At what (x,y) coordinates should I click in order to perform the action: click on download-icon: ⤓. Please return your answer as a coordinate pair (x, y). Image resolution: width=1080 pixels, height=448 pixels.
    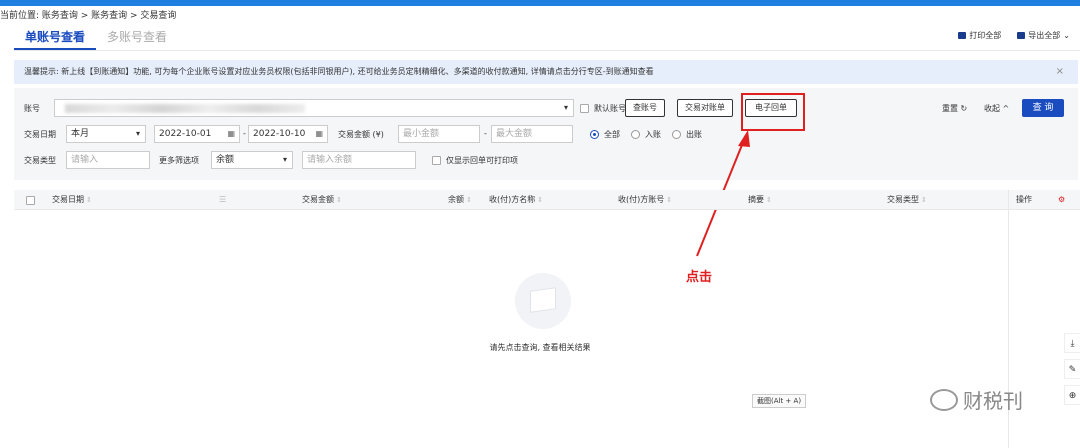
    Looking at the image, I should click on (1072, 343).